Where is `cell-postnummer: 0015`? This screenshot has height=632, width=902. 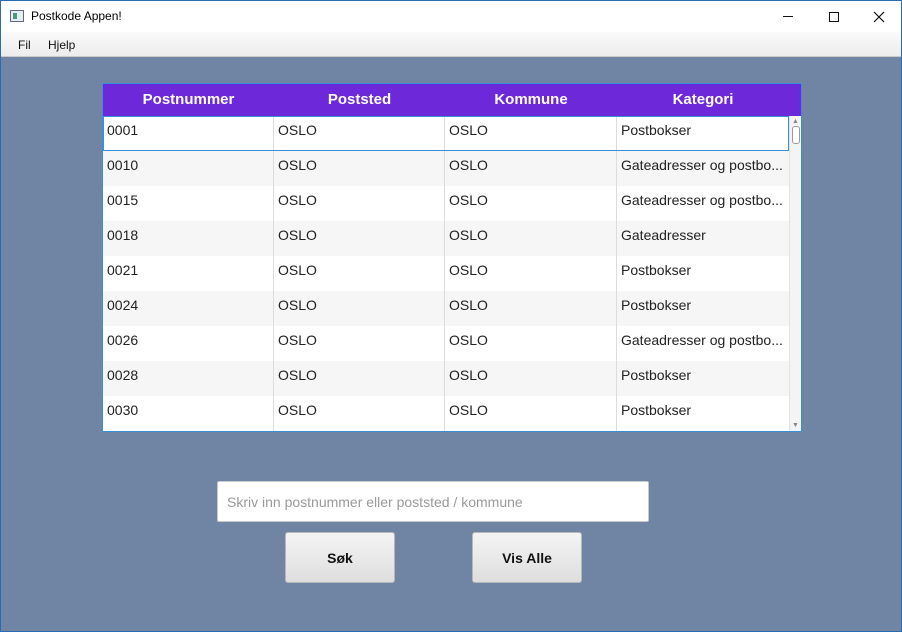 cell-postnummer: 0015 is located at coordinates (188, 203).